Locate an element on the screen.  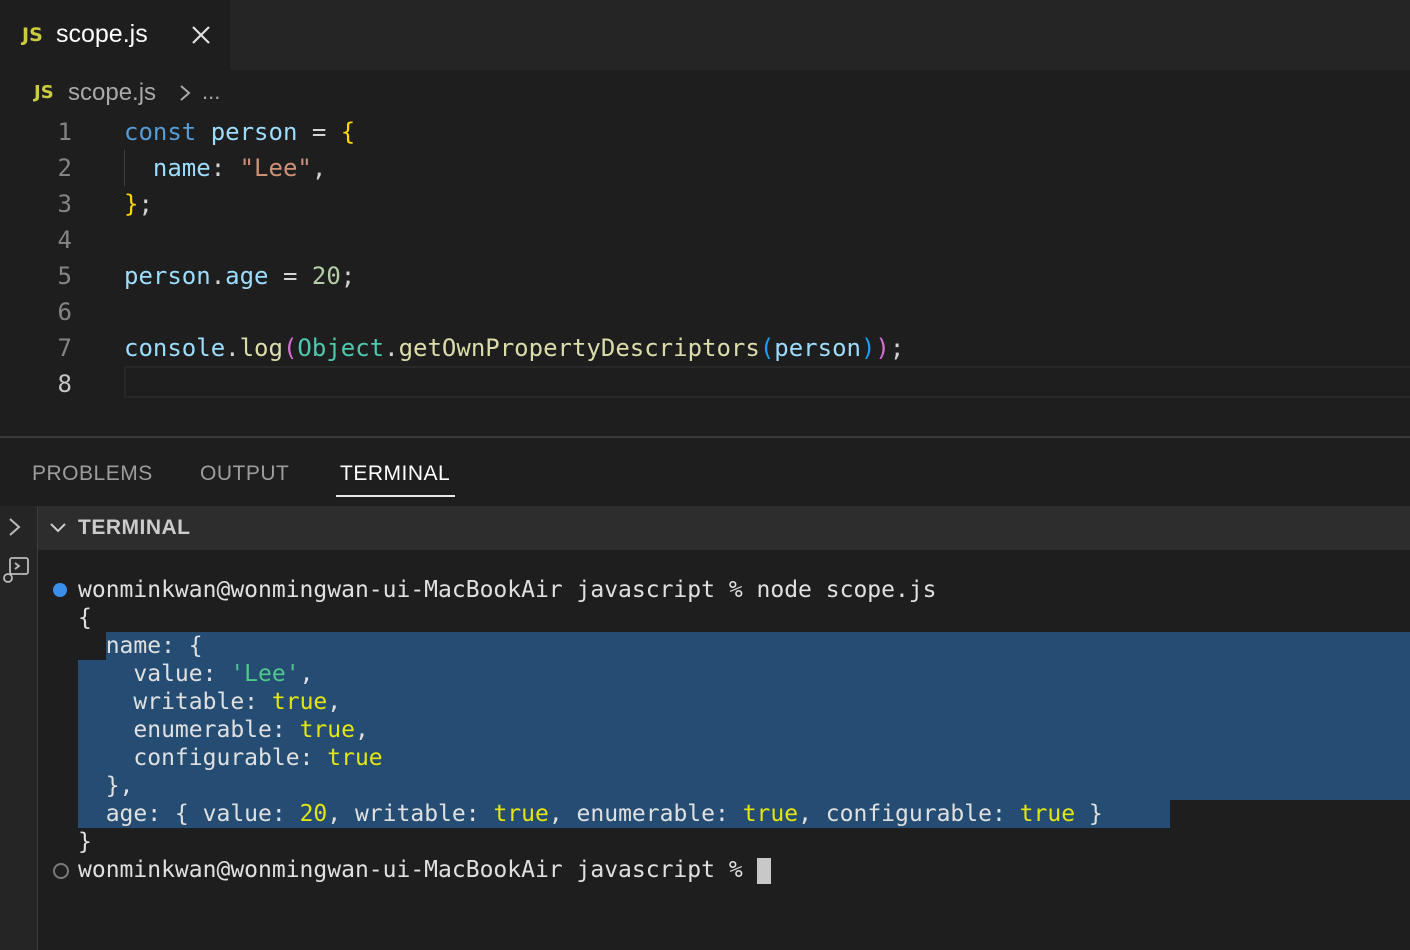
terminal-section-header: TERMINAL is located at coordinates (724, 528).